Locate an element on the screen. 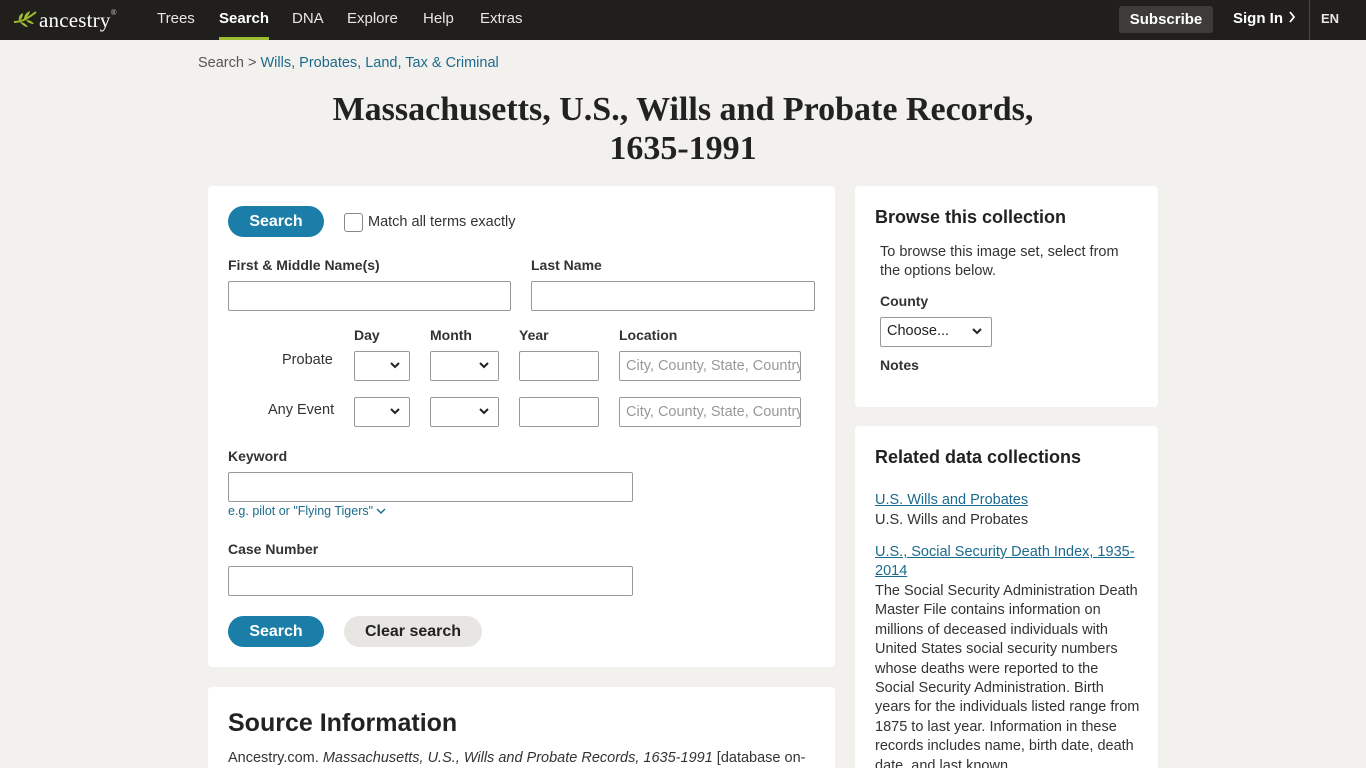 This screenshot has width=1366, height=768. first-name-input is located at coordinates (369, 296).